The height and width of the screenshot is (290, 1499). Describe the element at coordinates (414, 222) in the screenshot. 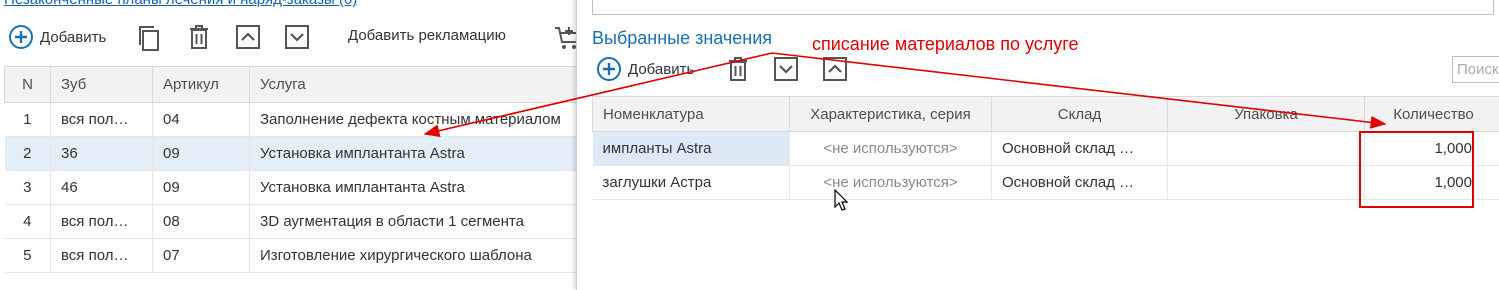

I see `row-service: 3D аугментация в области 1 сегмента` at that location.